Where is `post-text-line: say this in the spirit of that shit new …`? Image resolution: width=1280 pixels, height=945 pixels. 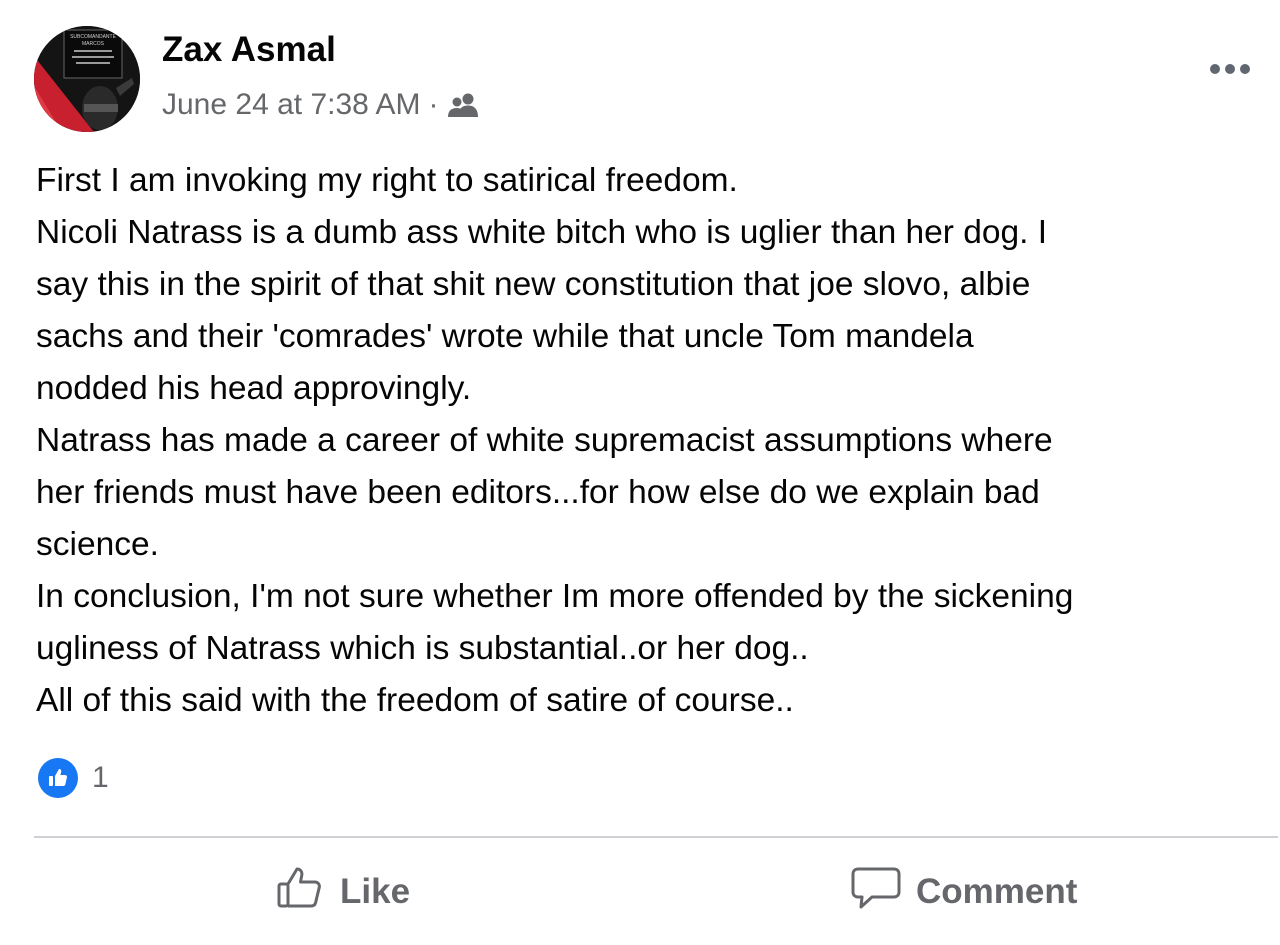
post-text-line: say this in the spirit of that shit new … is located at coordinates (533, 284).